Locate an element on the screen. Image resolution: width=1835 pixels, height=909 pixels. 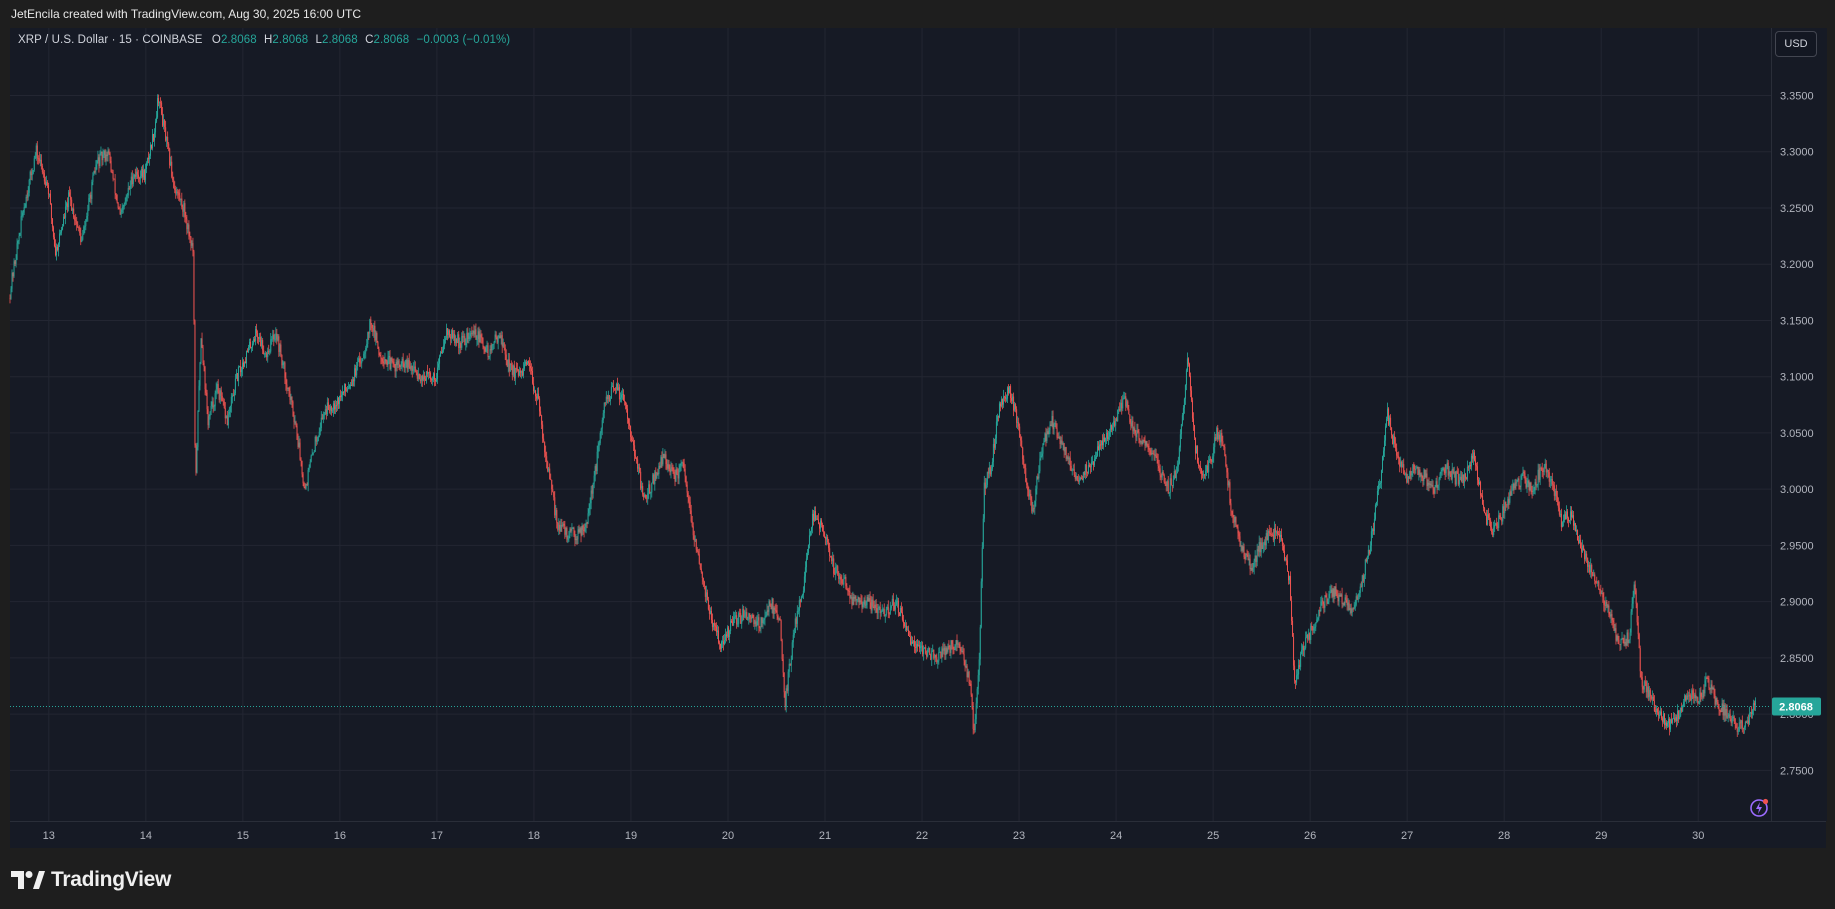
assistant-spark-icon is located at coordinates (1759, 808).